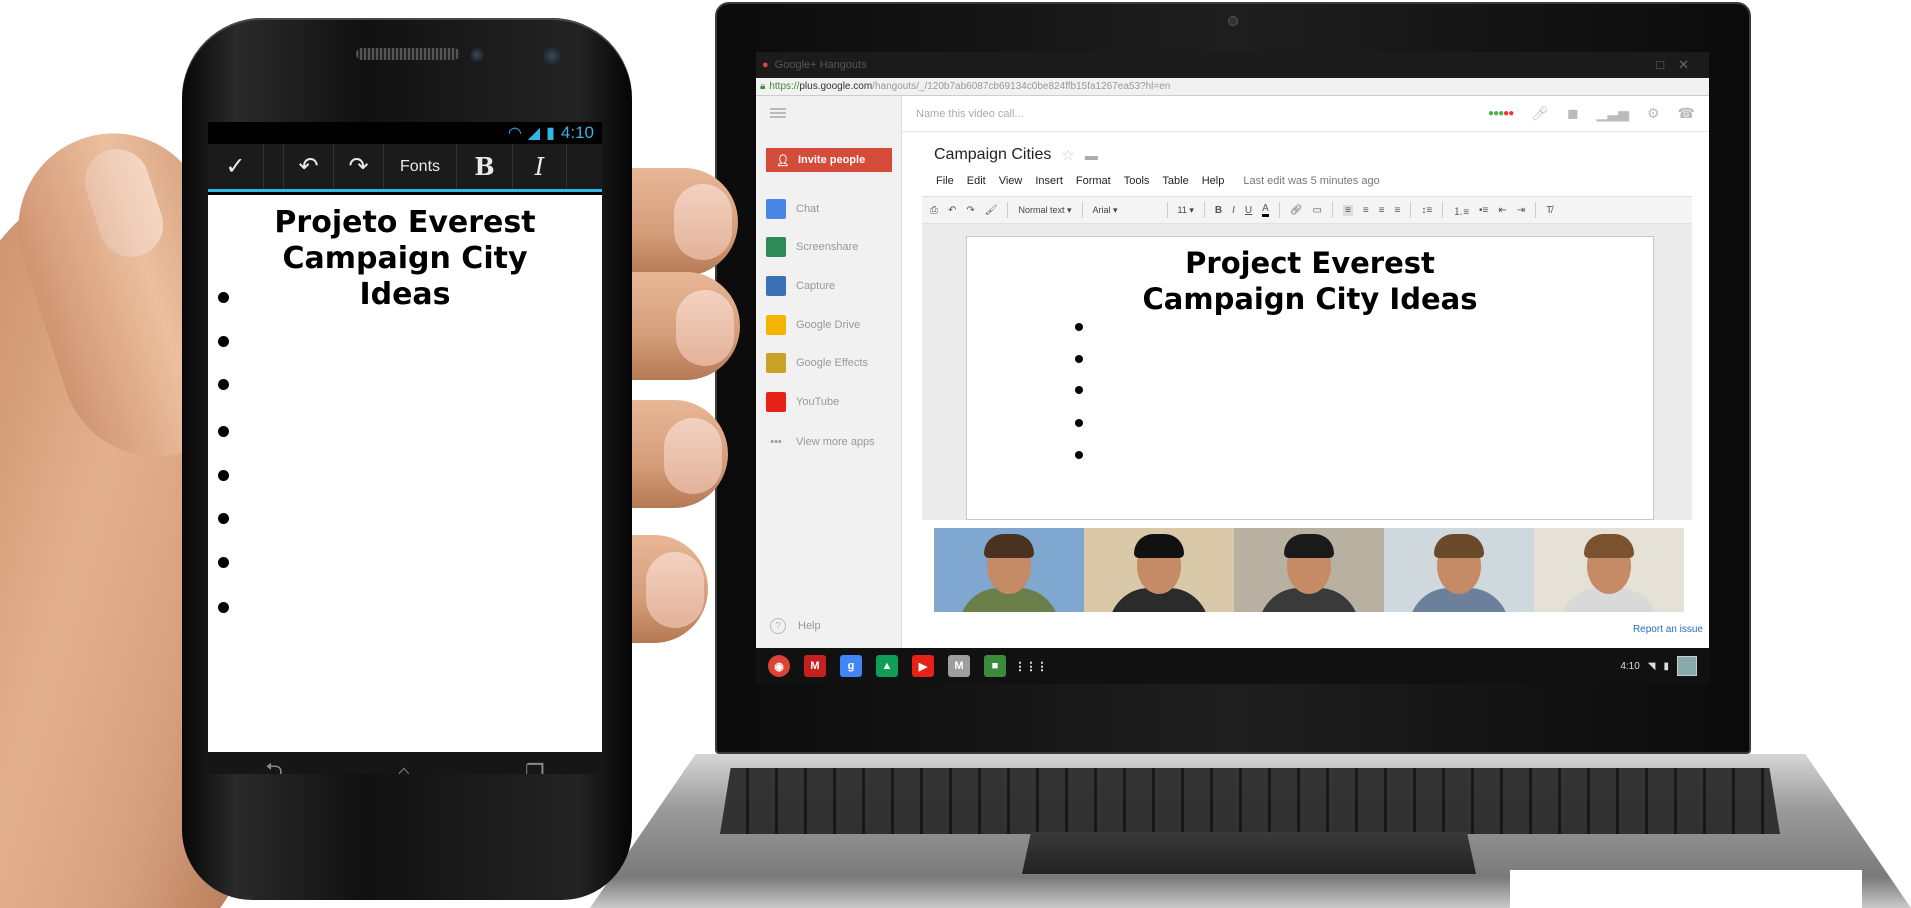 The width and height of the screenshot is (1911, 908). I want to click on chrome-icon: ◉, so click(779, 666).